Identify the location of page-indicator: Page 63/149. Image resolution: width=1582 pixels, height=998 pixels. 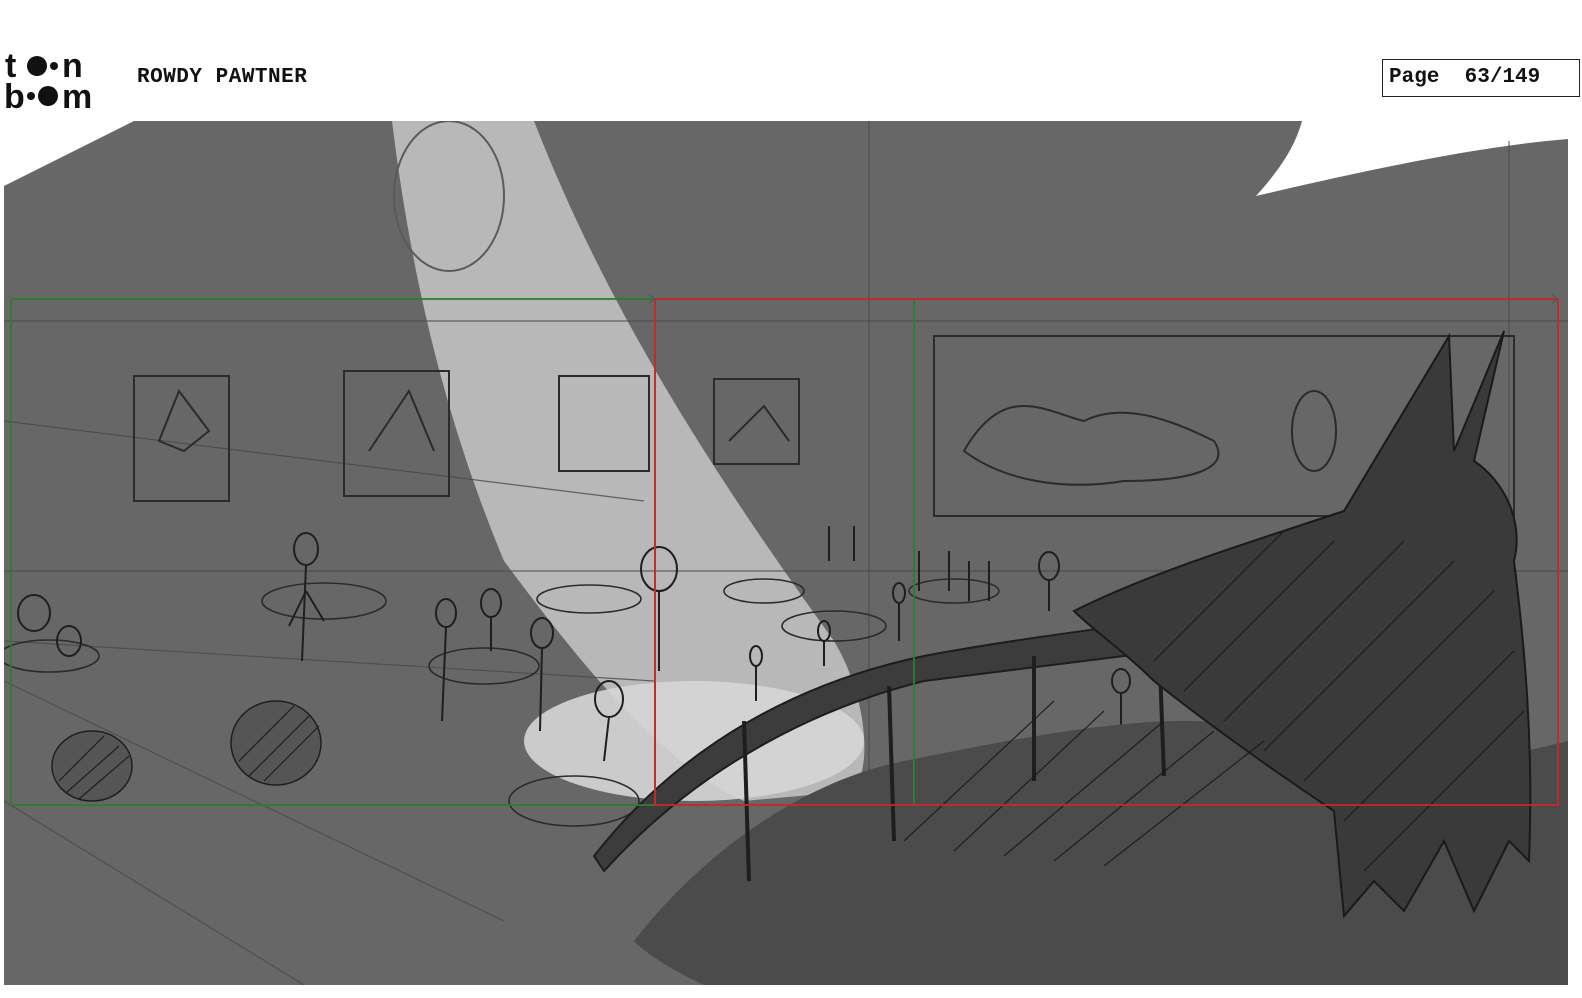
(1481, 78).